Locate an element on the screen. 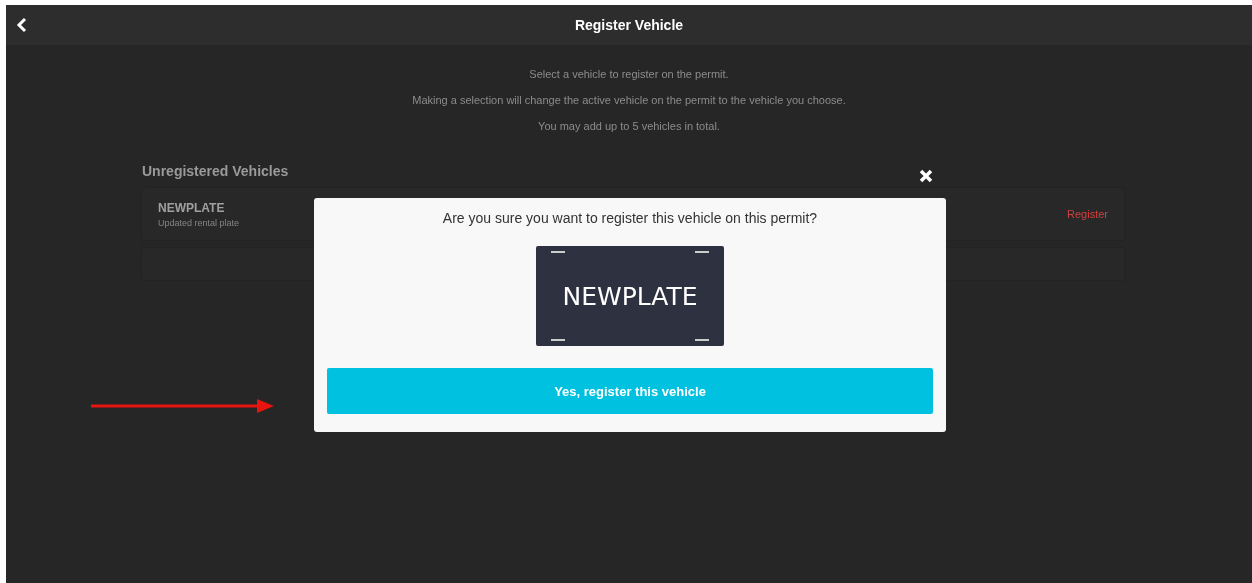 Image resolution: width=1252 pixels, height=583 pixels. plate-number: NEWPLATE is located at coordinates (192, 207).